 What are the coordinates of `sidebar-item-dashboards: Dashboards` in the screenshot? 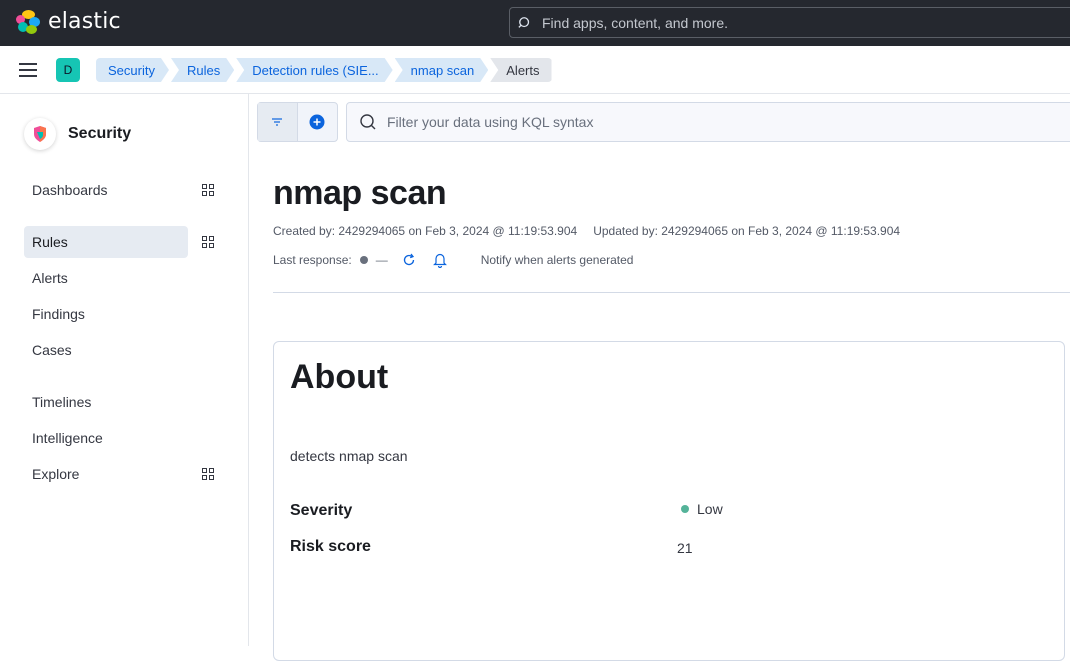 It's located at (106, 190).